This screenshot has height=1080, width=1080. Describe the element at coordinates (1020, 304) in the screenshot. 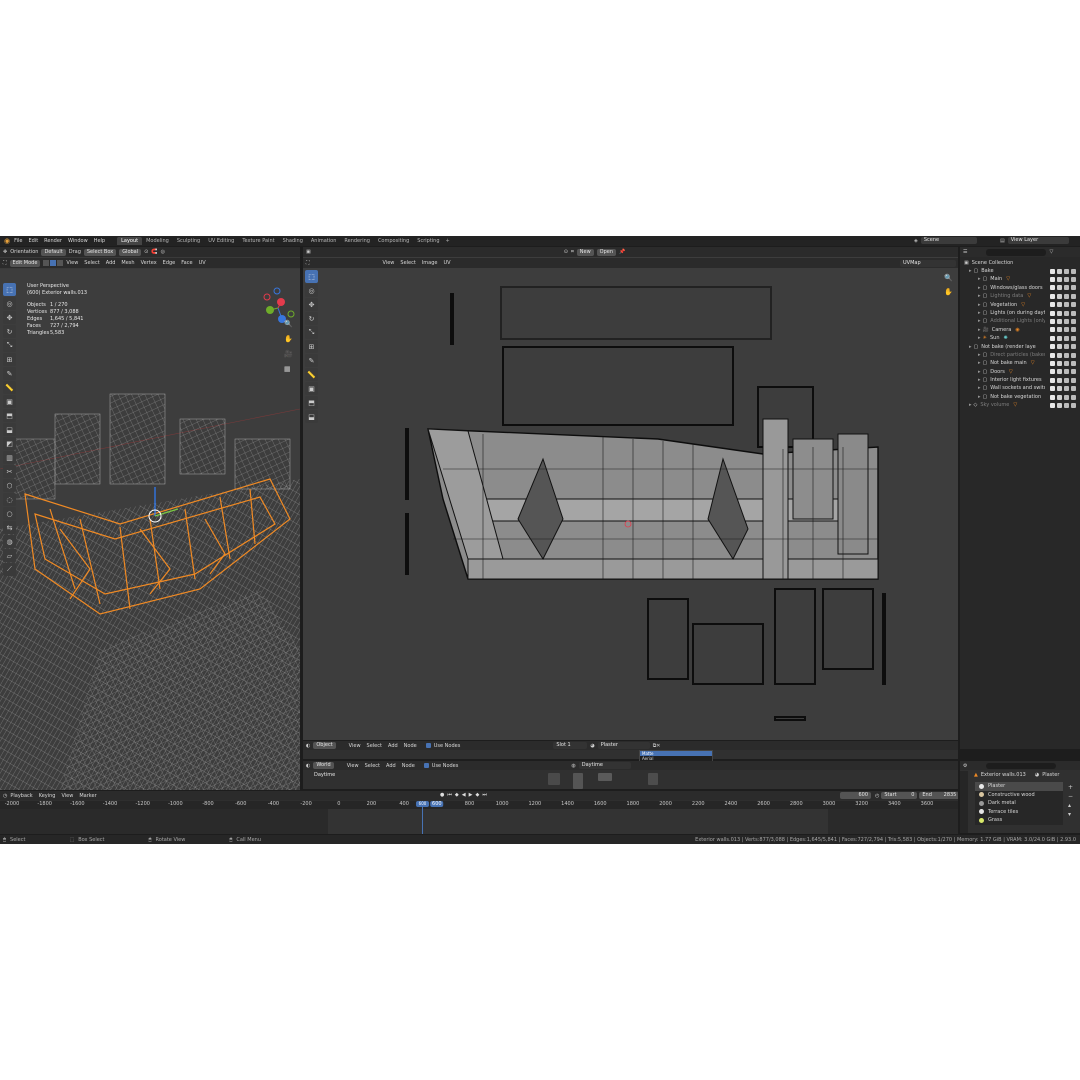

I see `outliner-item: ▸ ▢ Vegetation ▽` at that location.